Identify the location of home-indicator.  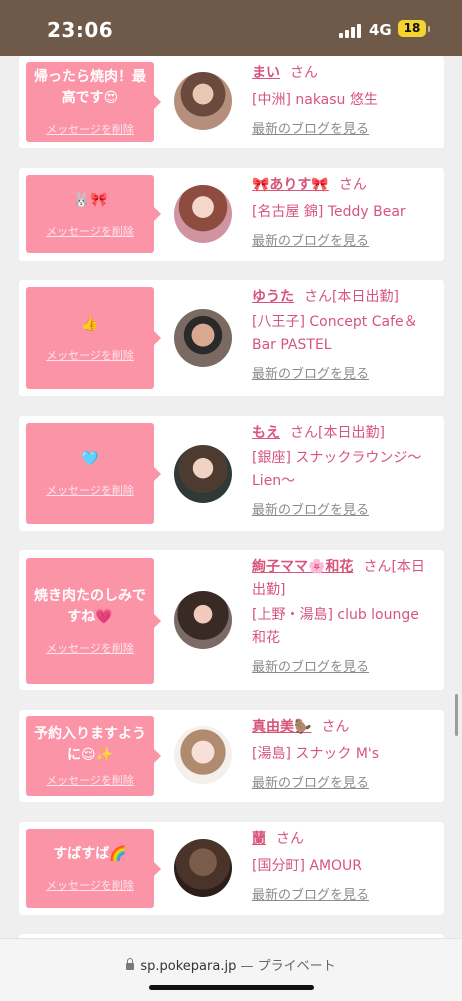
(231, 987).